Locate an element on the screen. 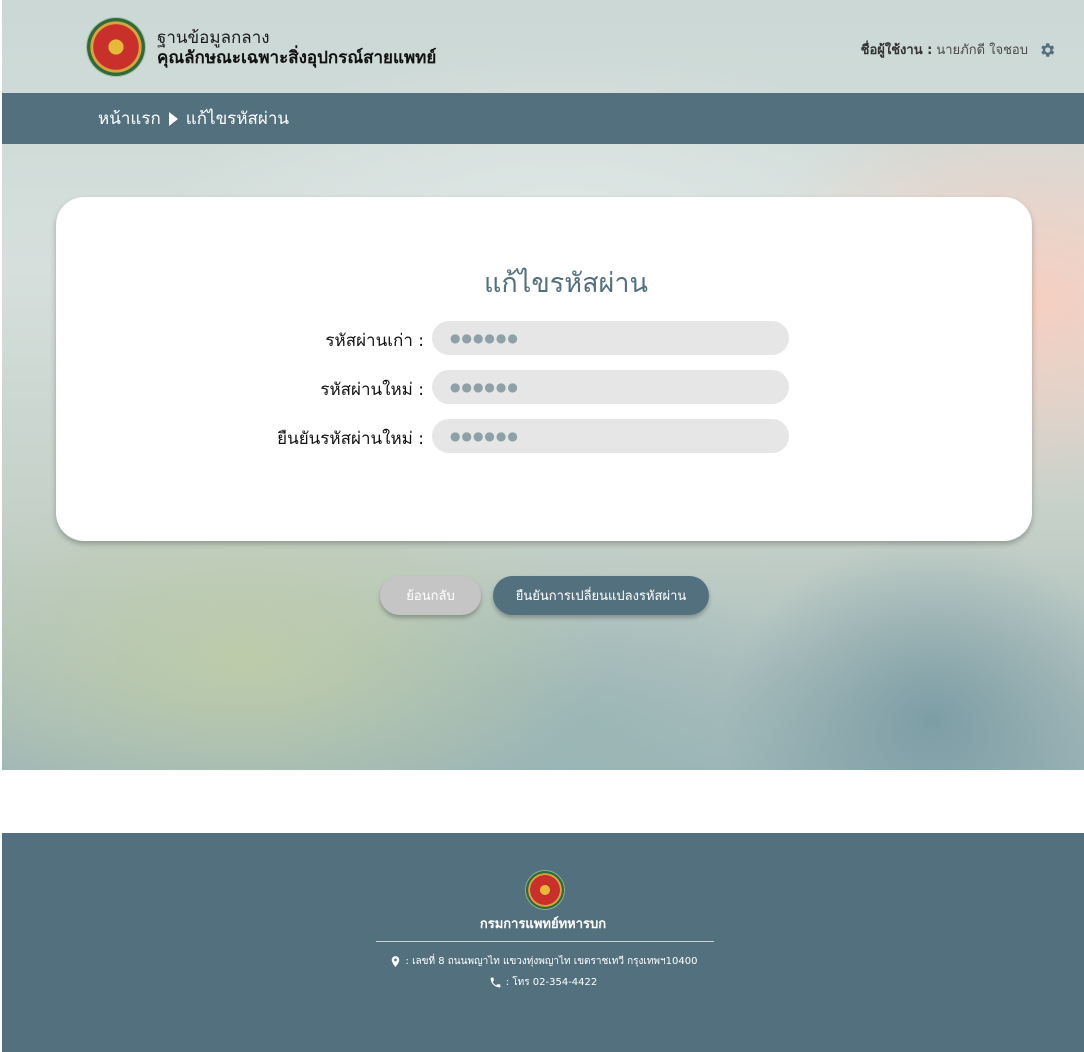 The image size is (1084, 1052). new-password-field: ●●●●●● is located at coordinates (610, 387).